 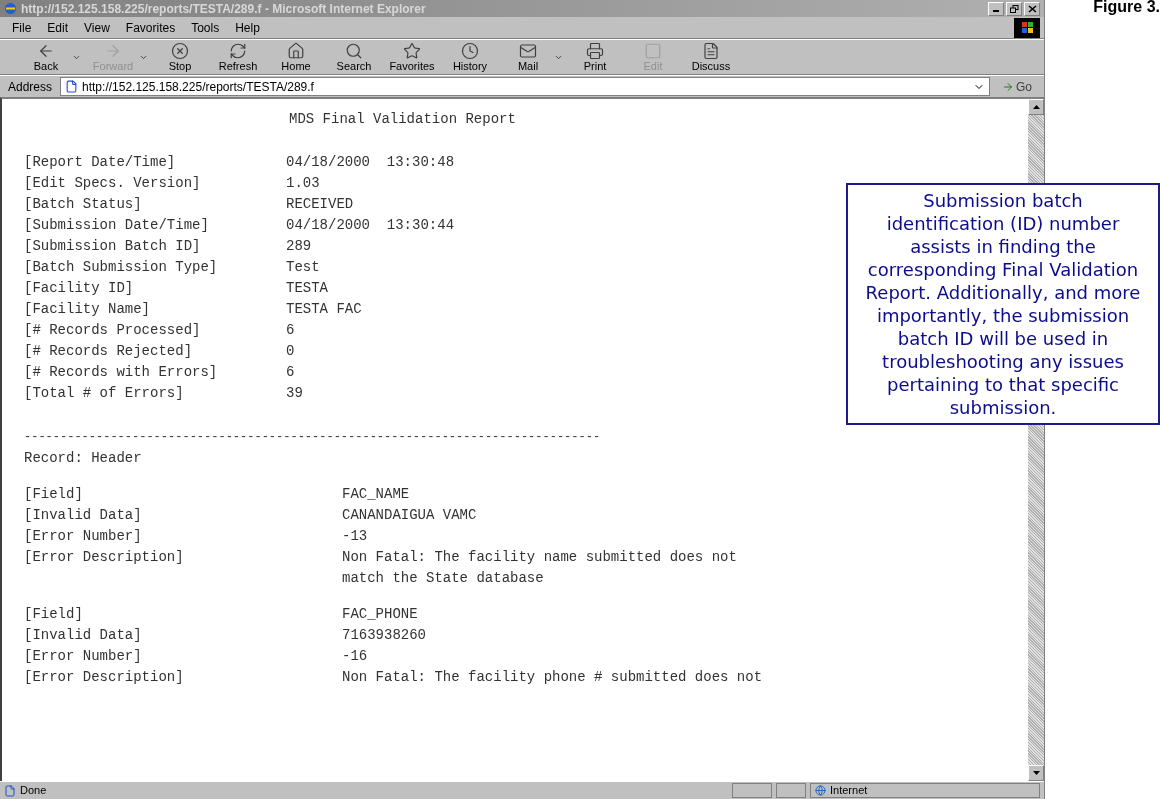 I want to click on field-value: FAC_PHONE, so click(x=380, y=614).